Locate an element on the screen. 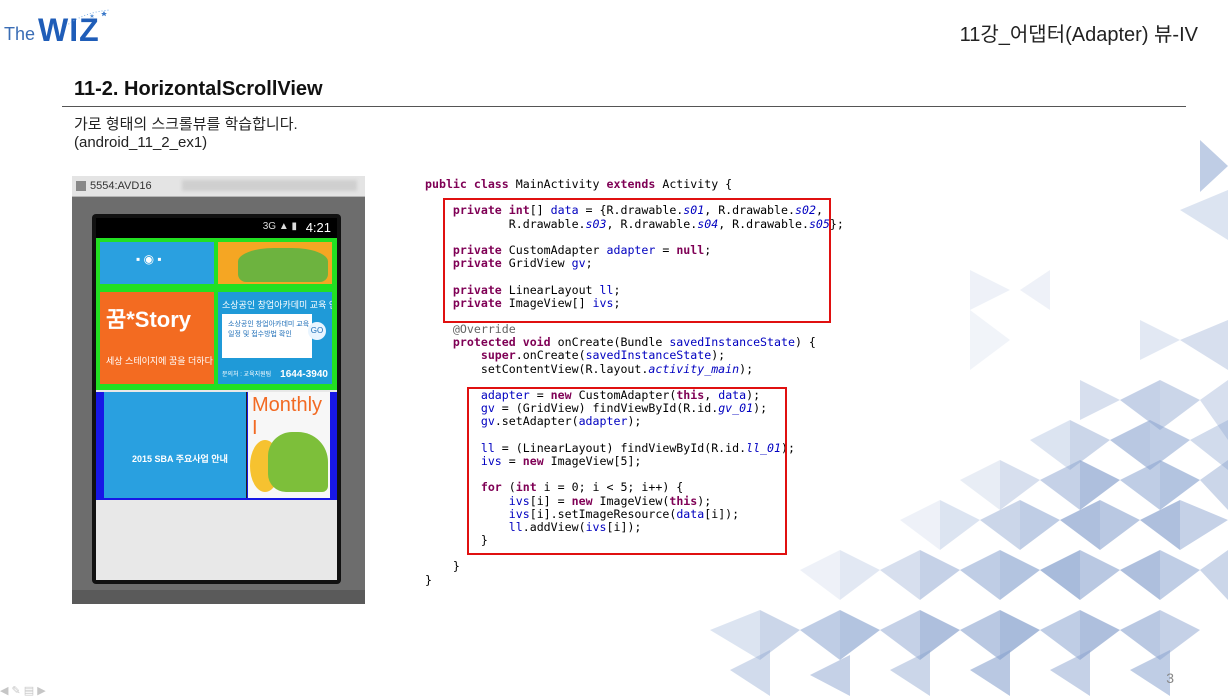 This screenshot has height=697, width=1228. highlight-box-fields is located at coordinates (637, 260).